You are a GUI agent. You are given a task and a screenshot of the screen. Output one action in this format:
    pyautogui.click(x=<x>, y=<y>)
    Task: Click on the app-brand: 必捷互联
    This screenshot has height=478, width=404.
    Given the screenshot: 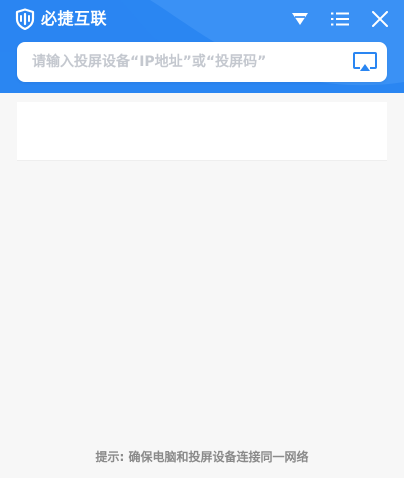 What is the action you would take?
    pyautogui.click(x=60, y=19)
    